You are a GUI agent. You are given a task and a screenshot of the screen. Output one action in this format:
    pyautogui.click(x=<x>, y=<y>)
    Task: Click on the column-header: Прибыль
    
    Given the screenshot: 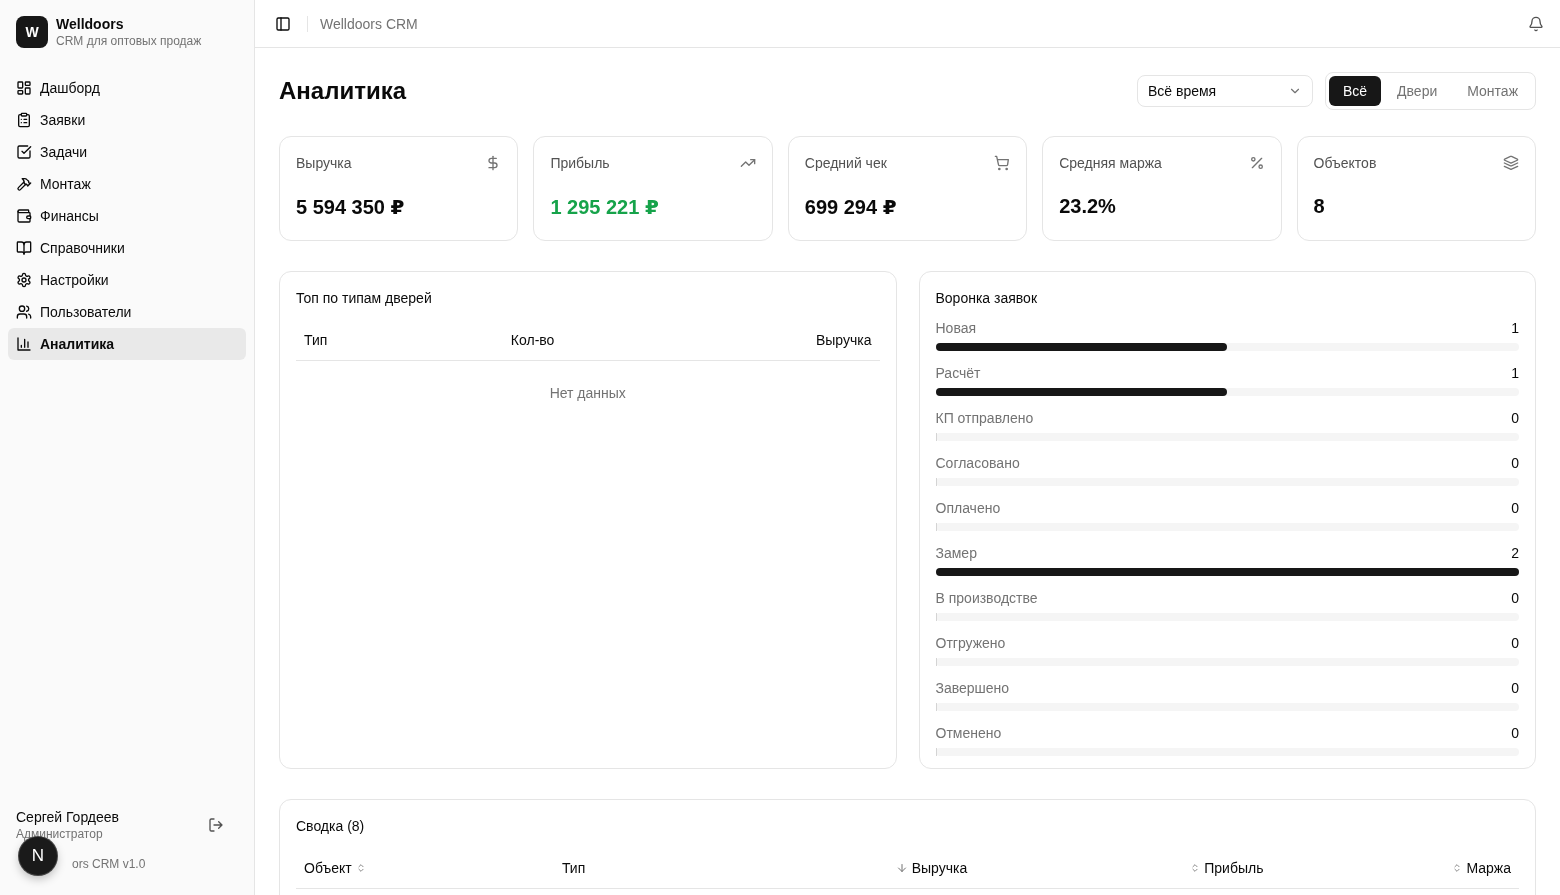 What is the action you would take?
    pyautogui.click(x=1227, y=868)
    